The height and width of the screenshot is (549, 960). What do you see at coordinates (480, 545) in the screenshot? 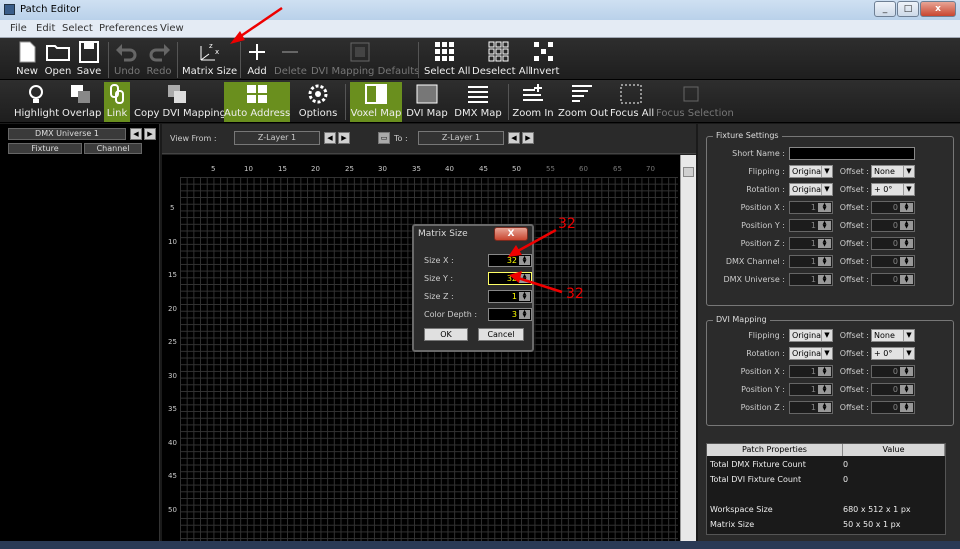
I see `taskbar` at bounding box center [480, 545].